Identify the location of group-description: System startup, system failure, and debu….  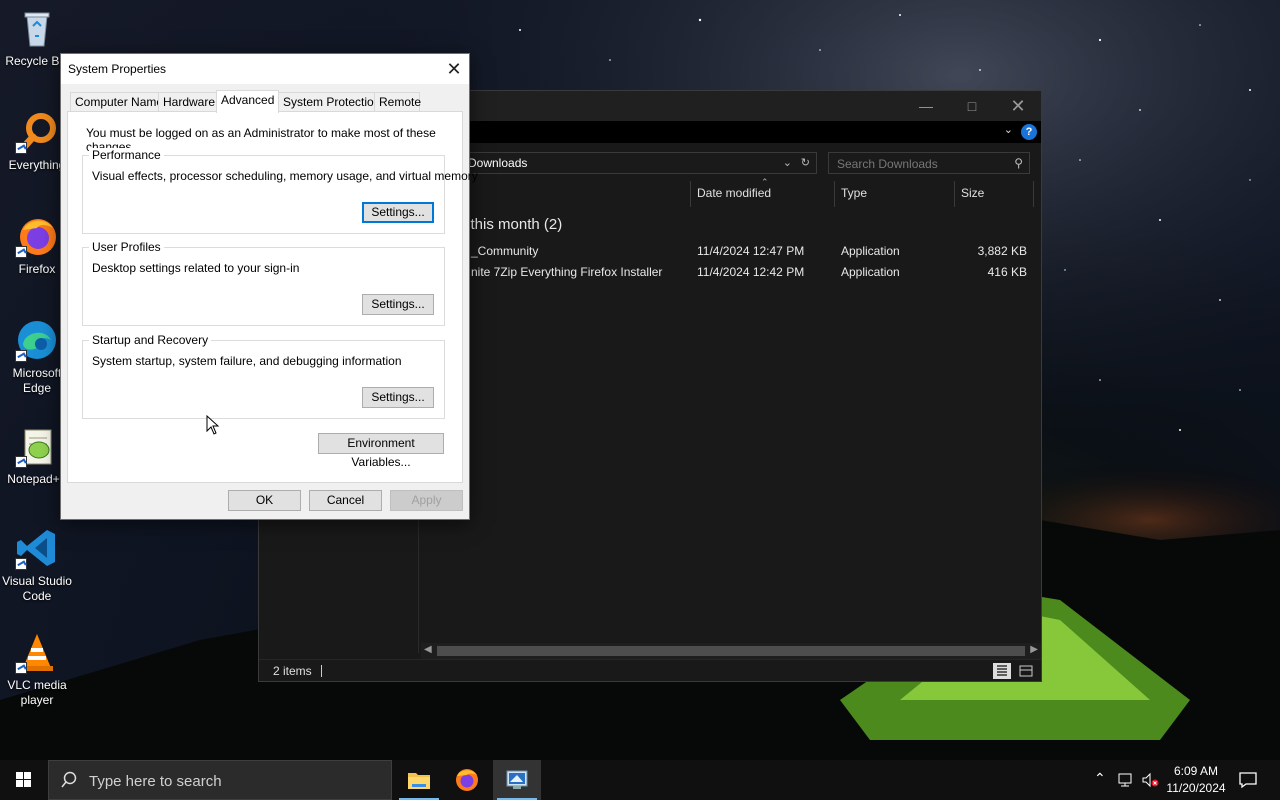
(247, 361).